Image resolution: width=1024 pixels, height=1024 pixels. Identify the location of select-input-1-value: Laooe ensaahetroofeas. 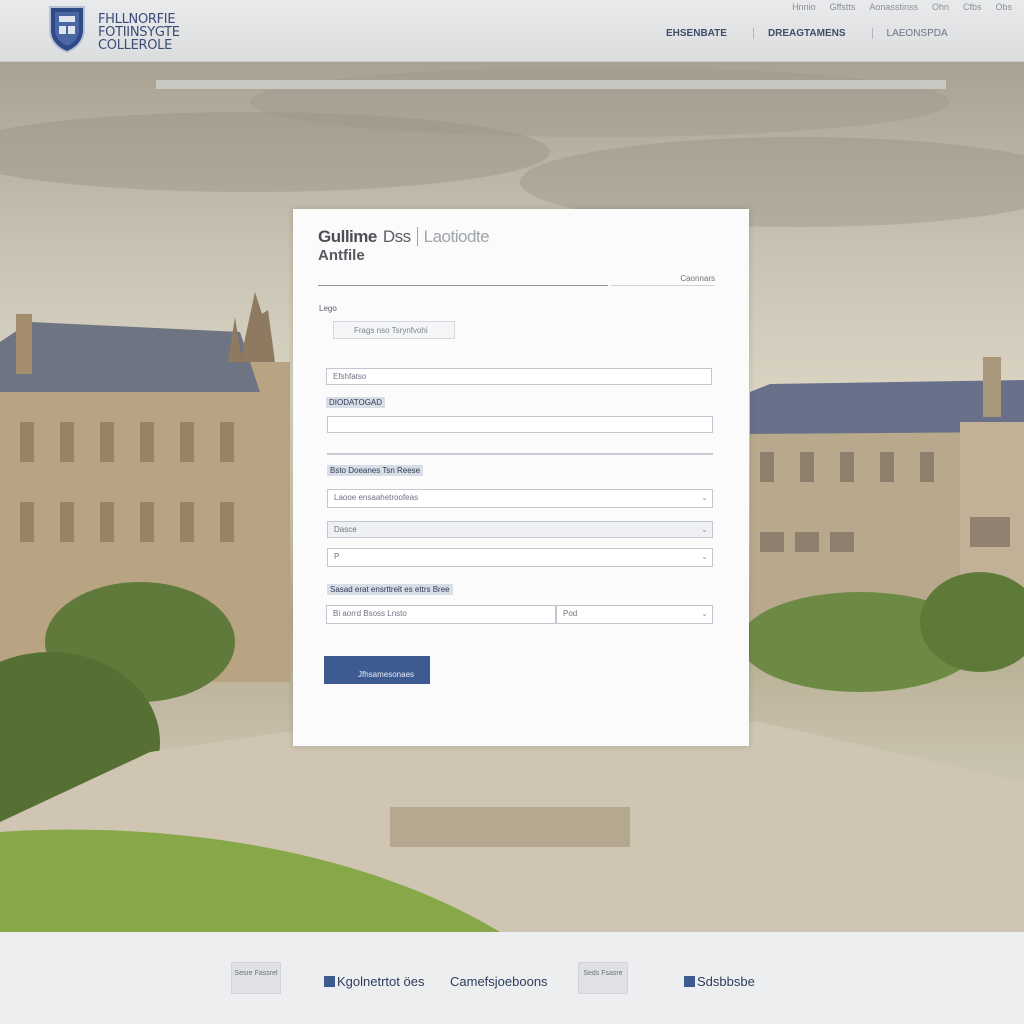
(376, 497).